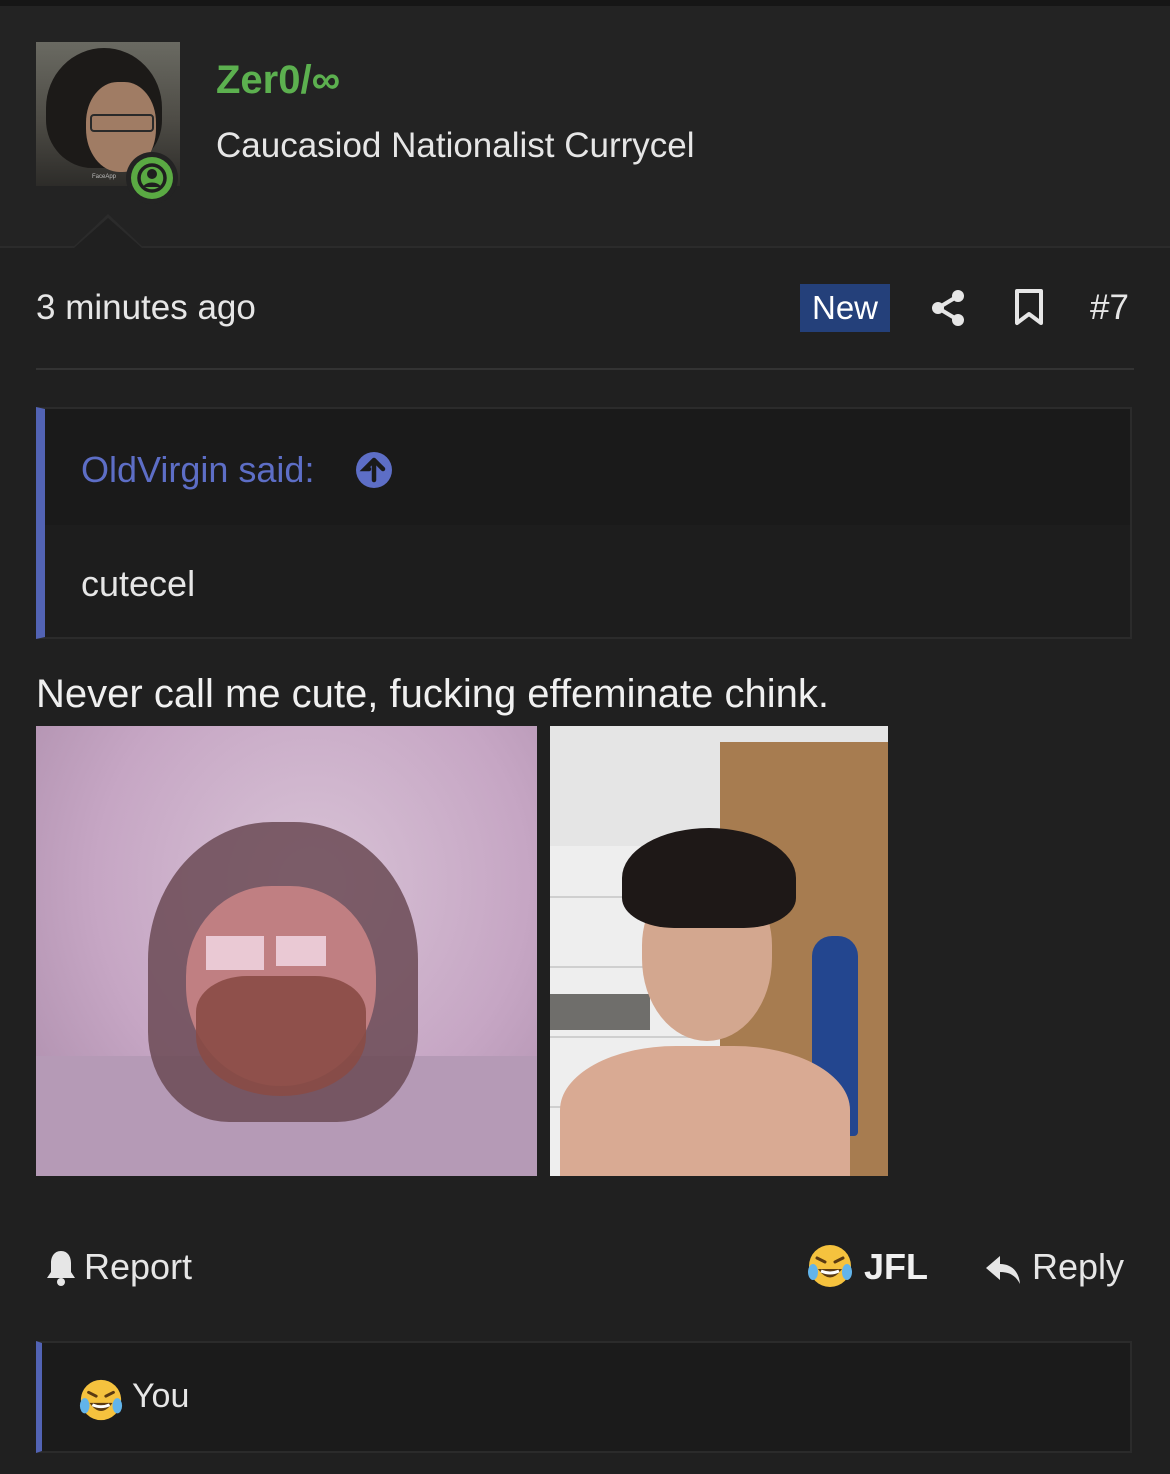 The image size is (1170, 1474). Describe the element at coordinates (138, 583) in the screenshot. I see `quote-body: cutecel` at that location.